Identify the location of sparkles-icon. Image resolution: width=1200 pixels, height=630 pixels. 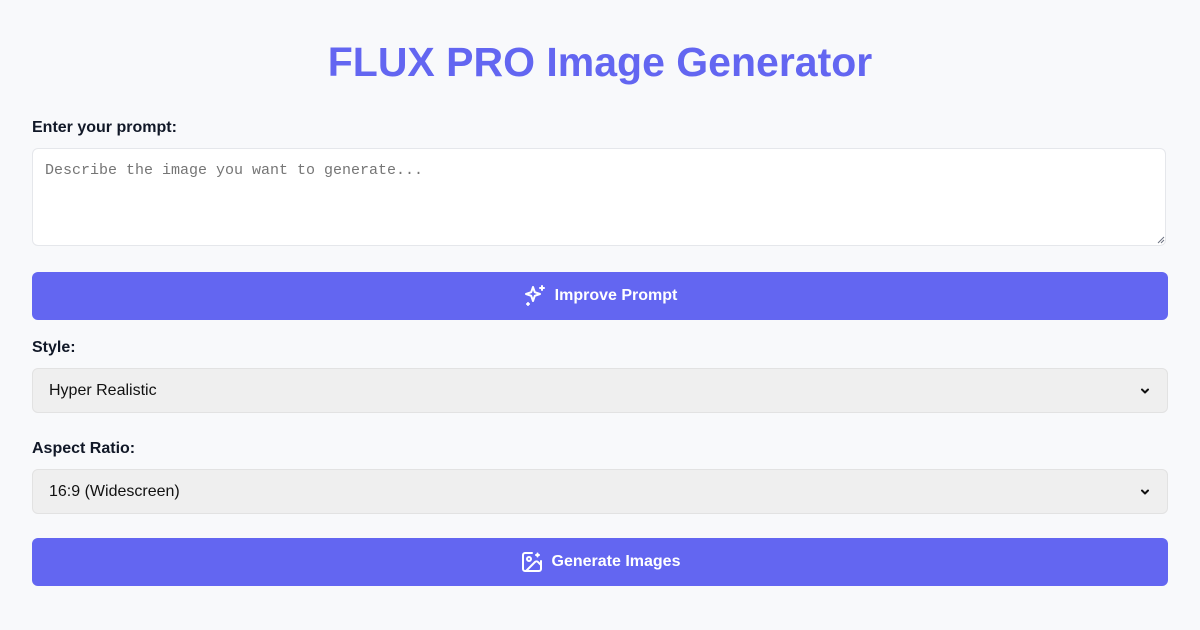
(535, 296).